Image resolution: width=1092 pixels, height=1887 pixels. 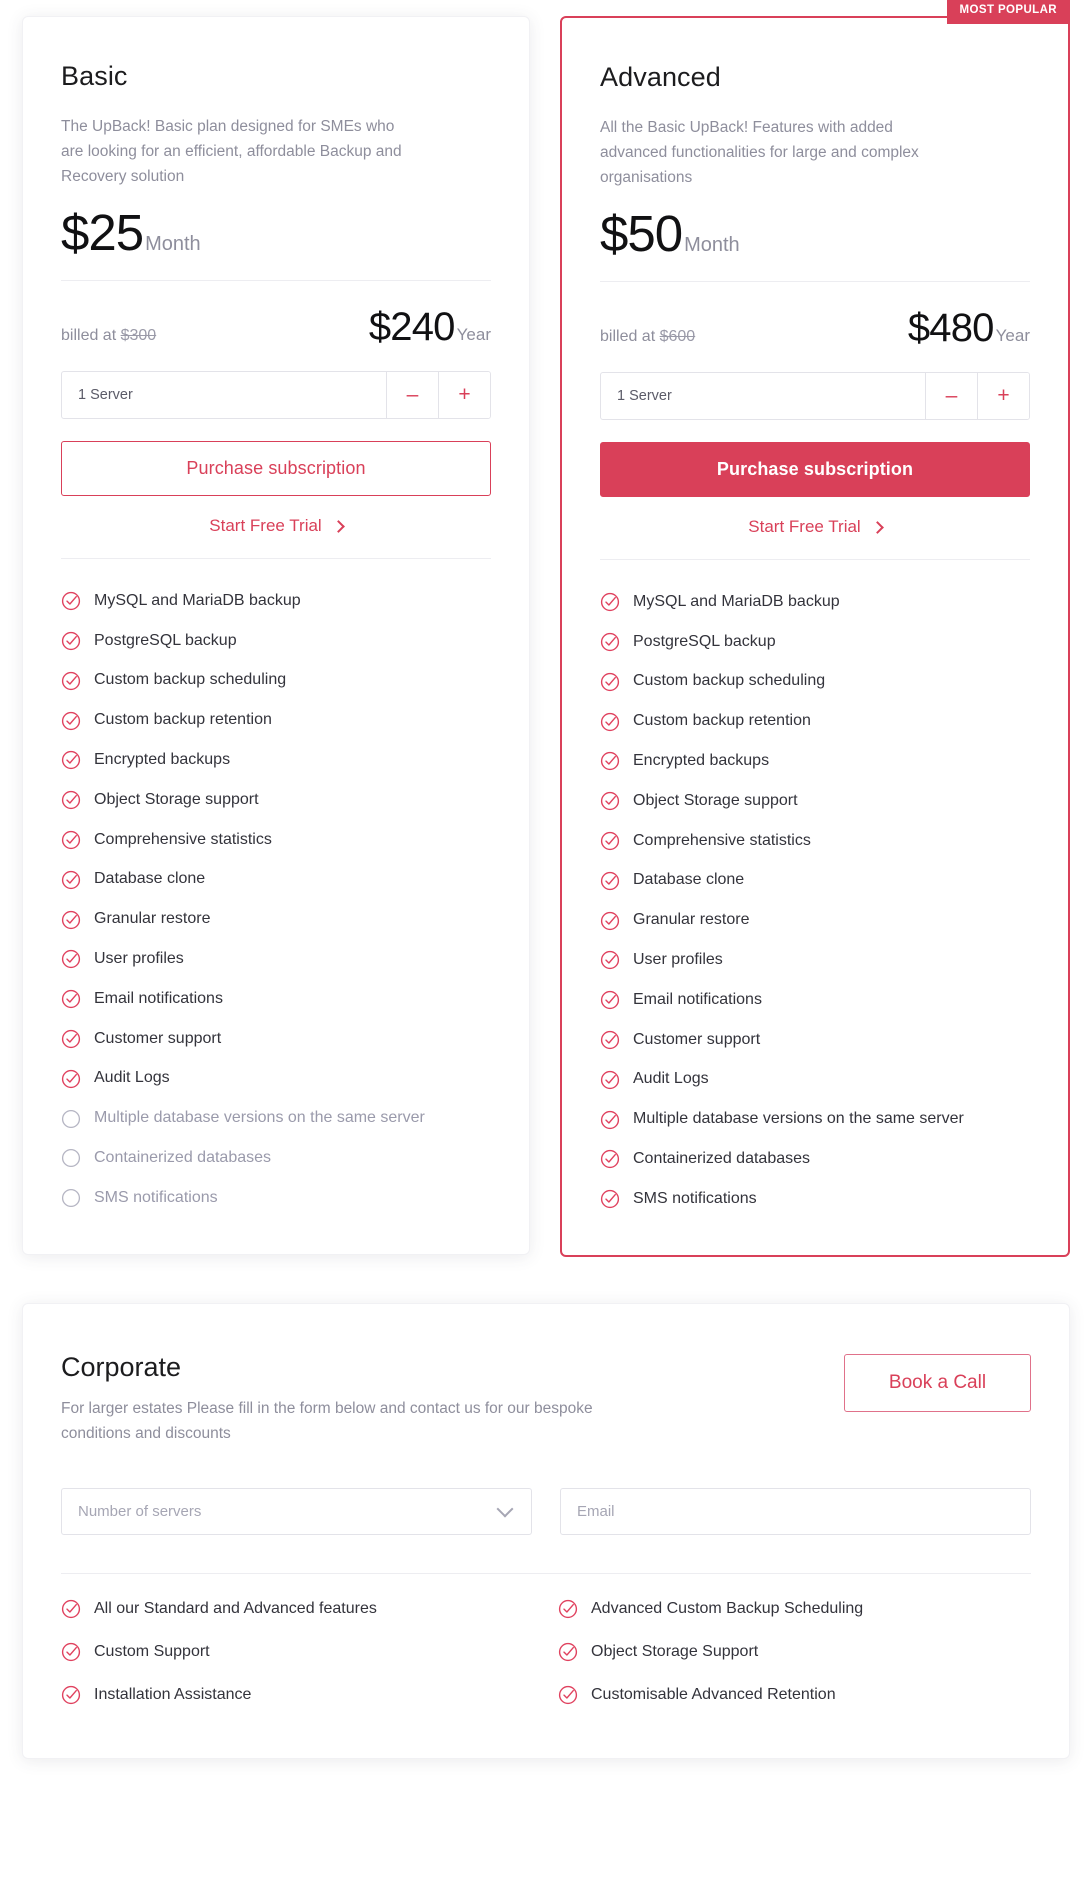 What do you see at coordinates (265, 526) in the screenshot?
I see `start-free-trial-label: Start Free Trial` at bounding box center [265, 526].